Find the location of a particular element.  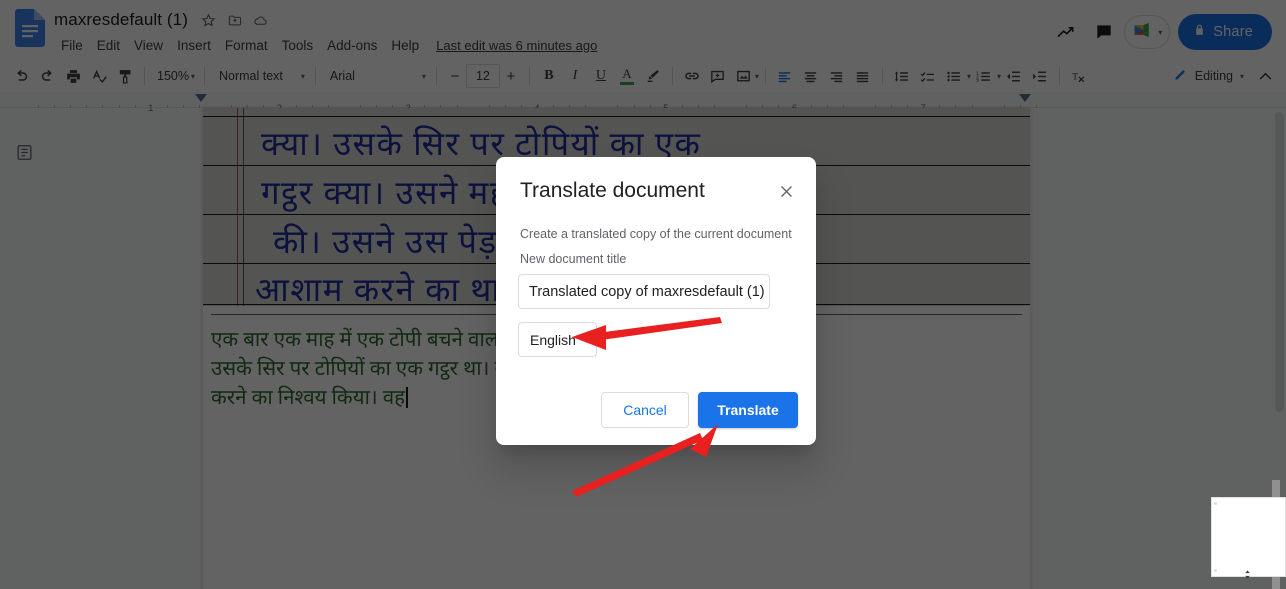

dialog-actions: Cancel Translate is located at coordinates (699, 410).